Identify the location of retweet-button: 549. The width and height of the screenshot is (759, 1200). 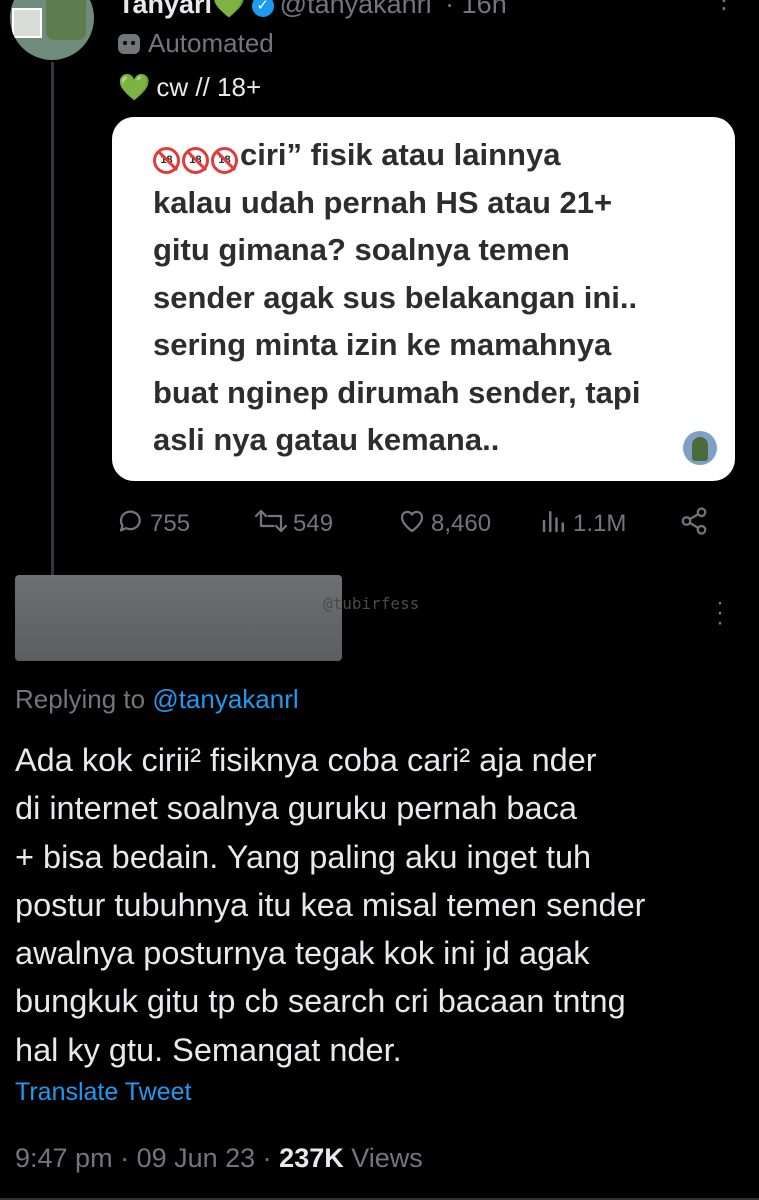
(293, 522).